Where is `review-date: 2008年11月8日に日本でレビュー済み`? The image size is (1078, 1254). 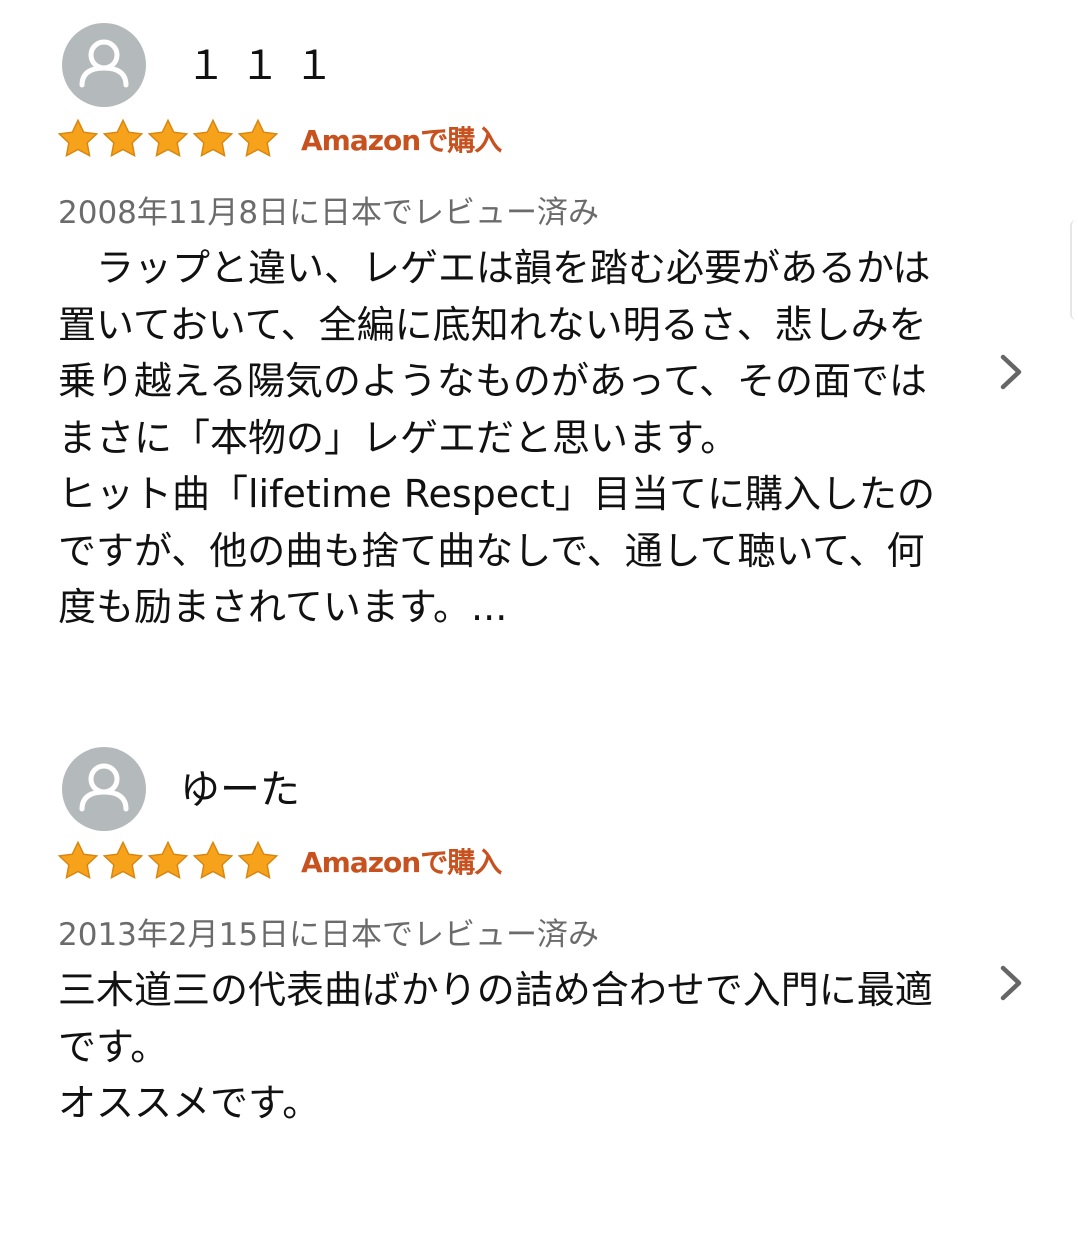 review-date: 2008年11月8日に日本でレビュー済み is located at coordinates (329, 213).